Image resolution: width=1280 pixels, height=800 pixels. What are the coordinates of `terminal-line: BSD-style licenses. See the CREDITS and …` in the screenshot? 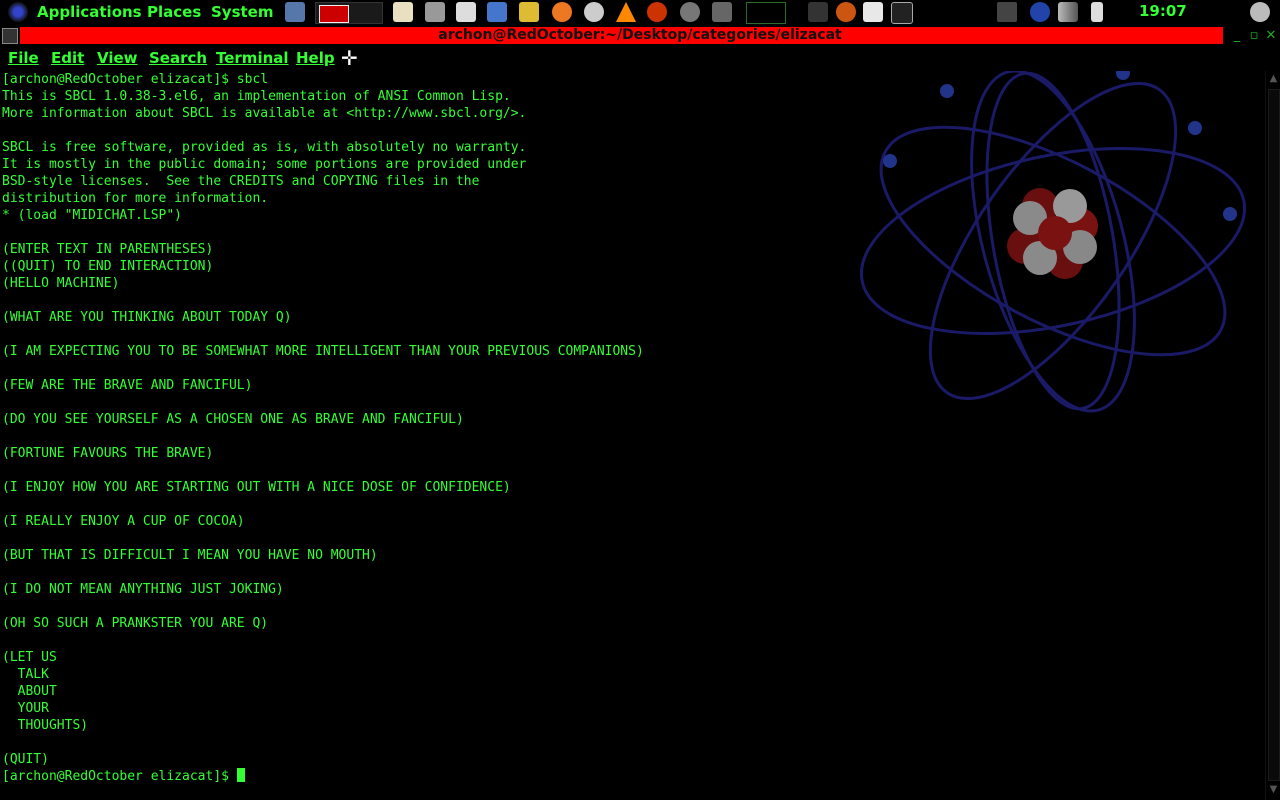 It's located at (241, 181).